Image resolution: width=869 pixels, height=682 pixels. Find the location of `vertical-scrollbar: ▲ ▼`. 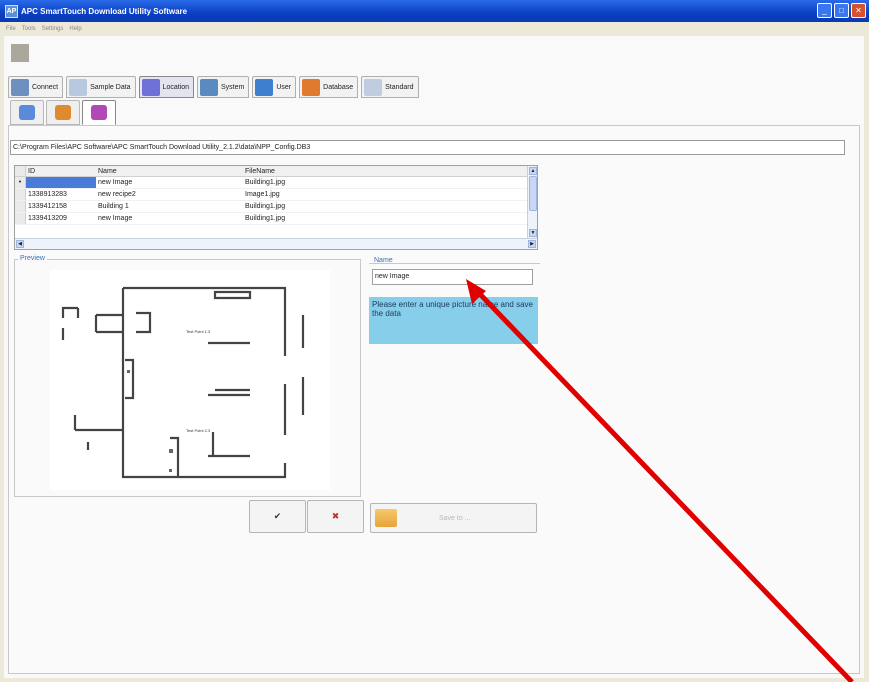

vertical-scrollbar: ▲ ▼ is located at coordinates (532, 202).